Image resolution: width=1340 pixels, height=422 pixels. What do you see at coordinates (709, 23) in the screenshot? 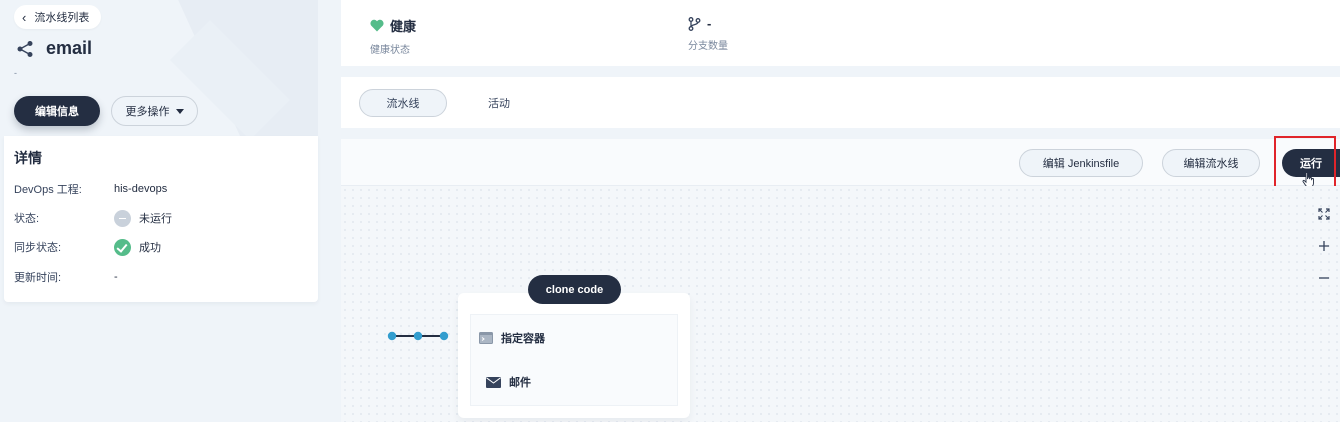
I see `branch-count-value: -` at bounding box center [709, 23].